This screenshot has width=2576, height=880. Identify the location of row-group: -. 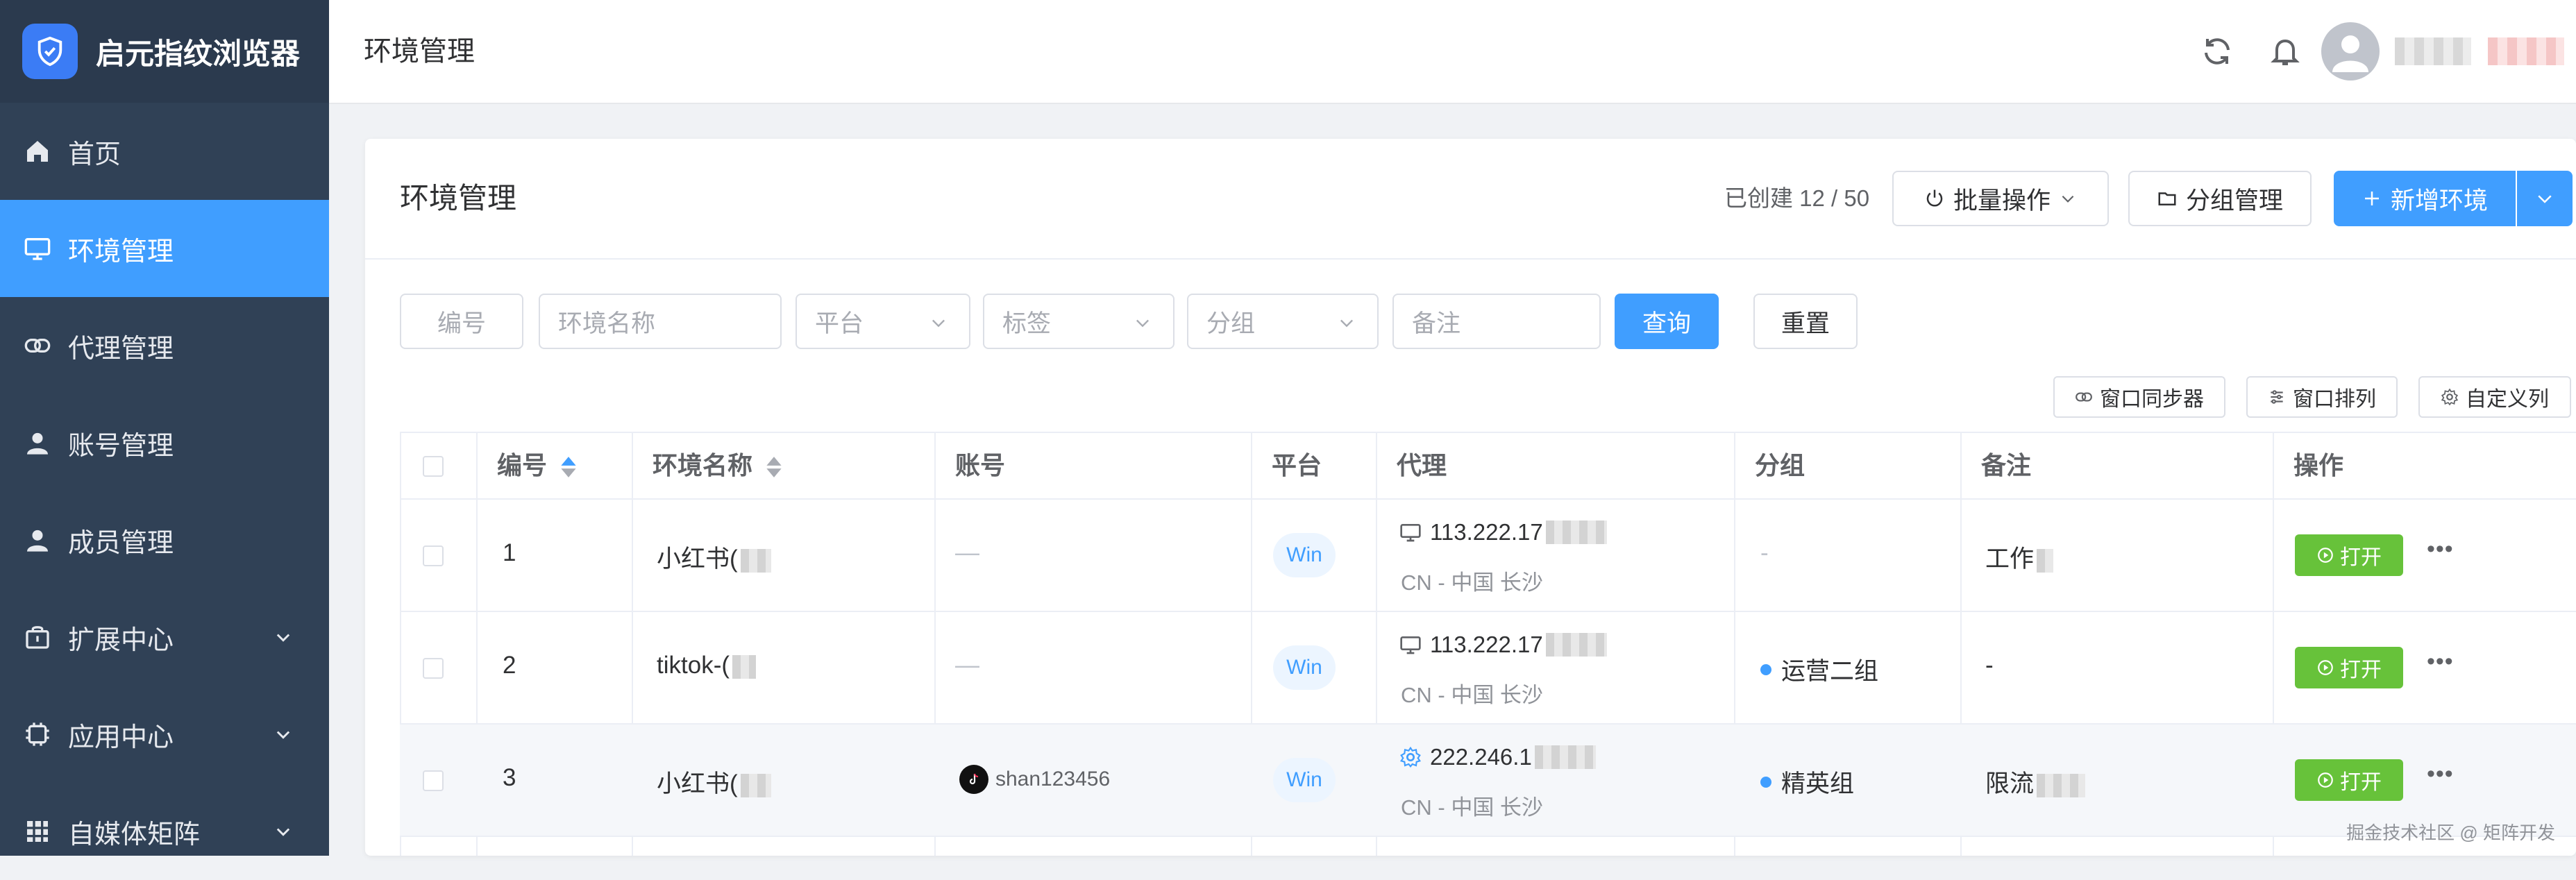
(1764, 552).